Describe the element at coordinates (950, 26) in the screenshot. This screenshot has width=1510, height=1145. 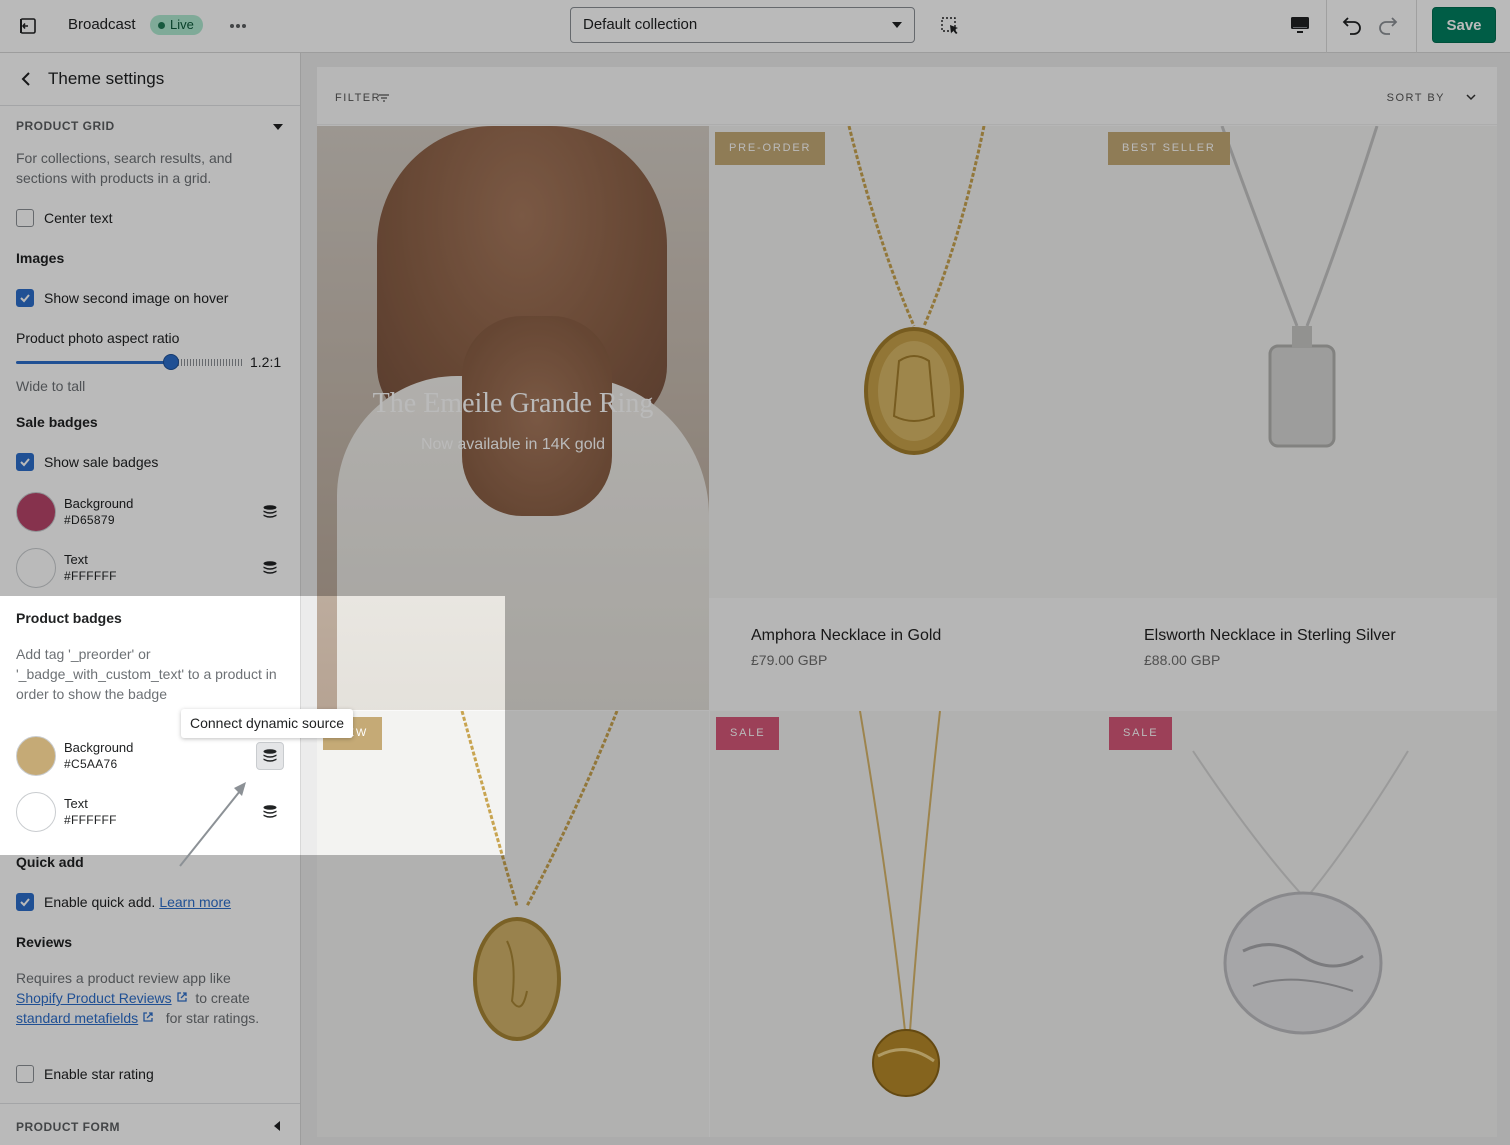
I see `inspector-icon` at that location.